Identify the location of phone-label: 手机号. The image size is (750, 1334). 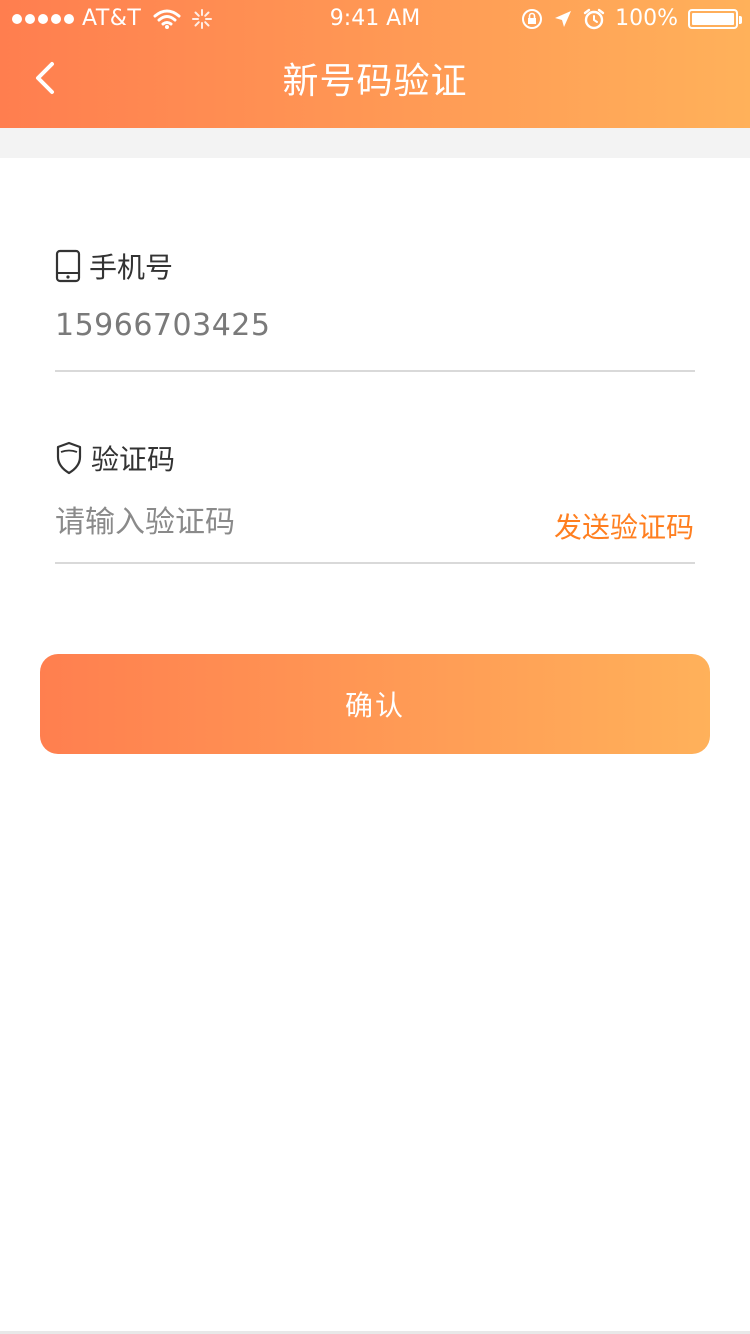
(114, 266).